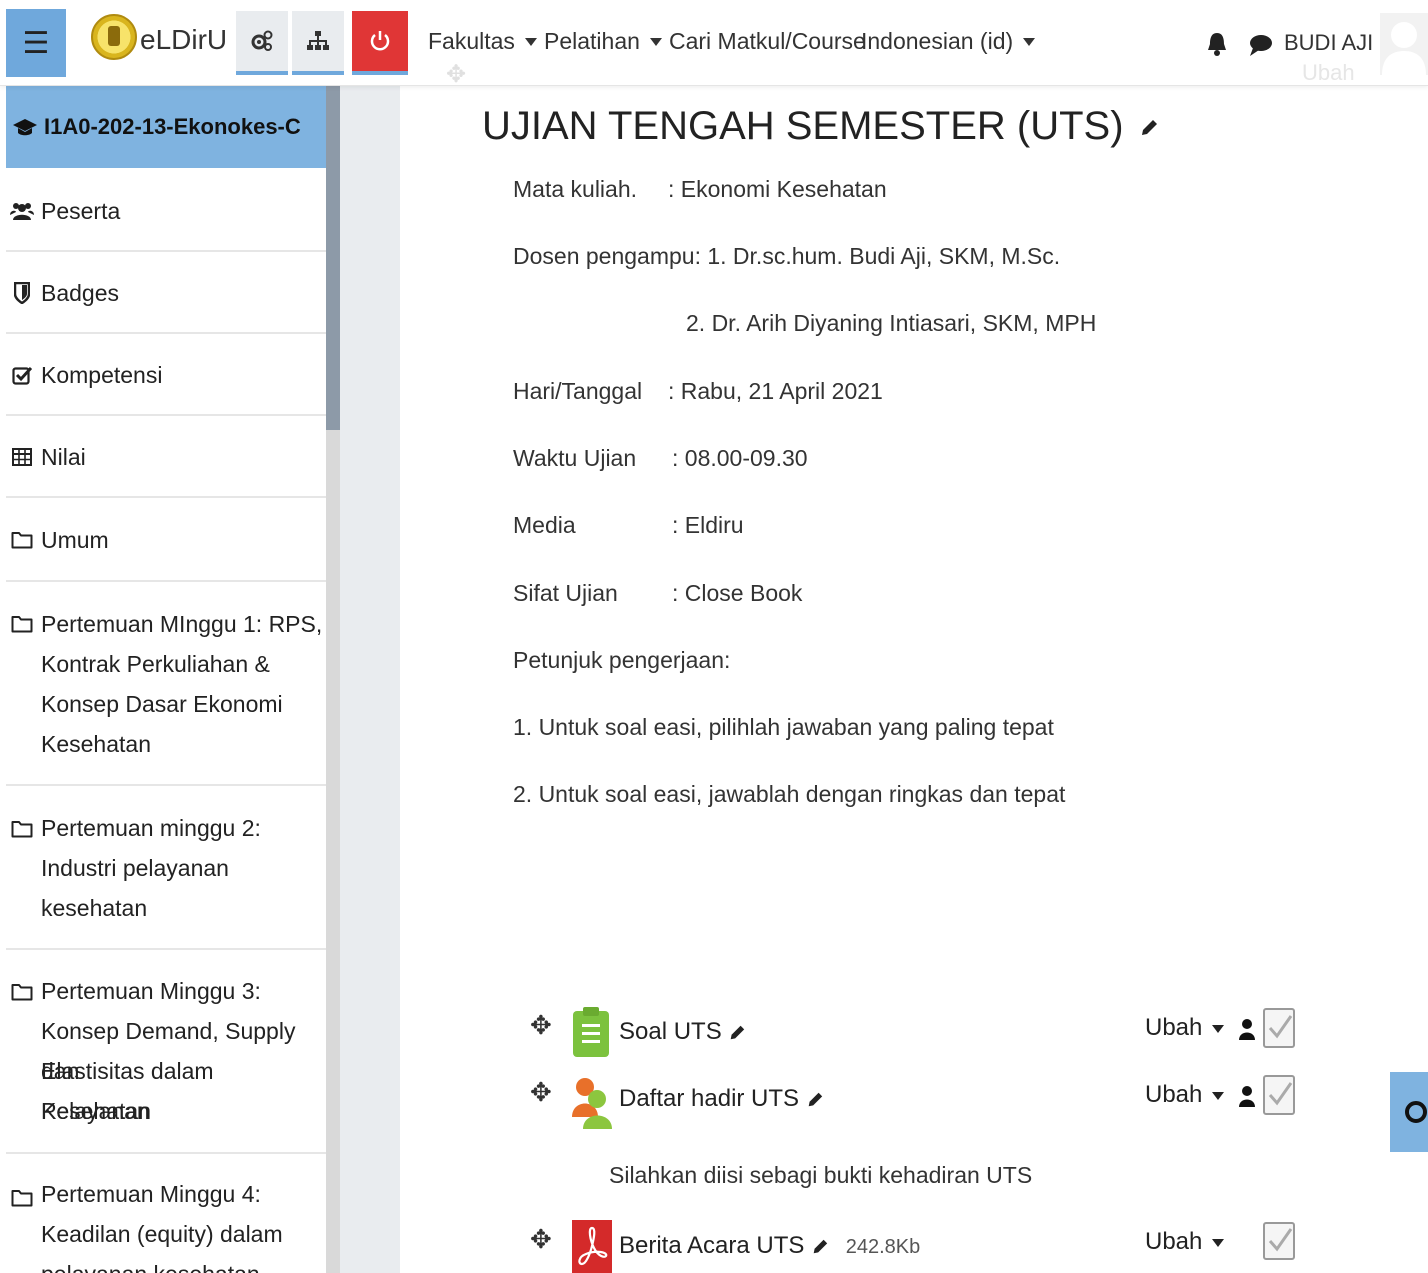 This screenshot has height=1273, width=1428. What do you see at coordinates (318, 40) in the screenshot?
I see `sitemap-icon` at bounding box center [318, 40].